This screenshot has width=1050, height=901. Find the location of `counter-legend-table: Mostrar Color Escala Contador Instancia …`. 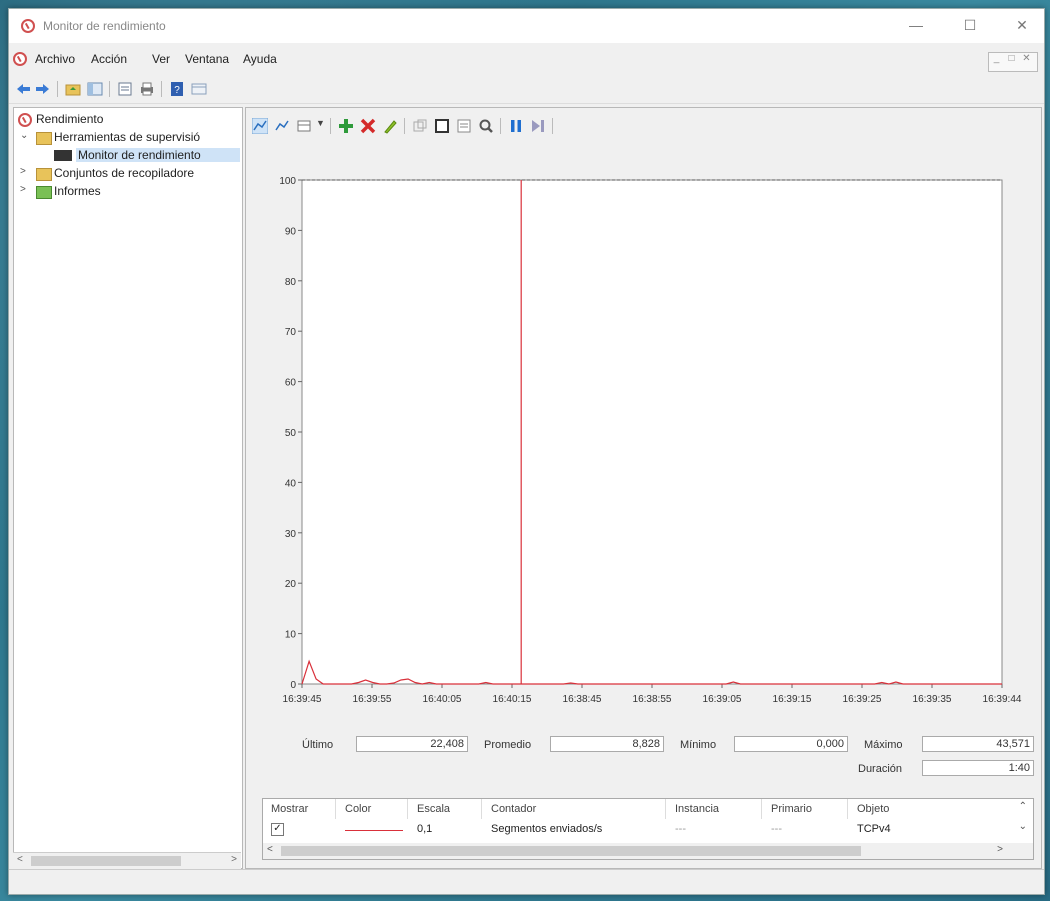

counter-legend-table: Mostrar Color Escala Contador Instancia … is located at coordinates (648, 829).